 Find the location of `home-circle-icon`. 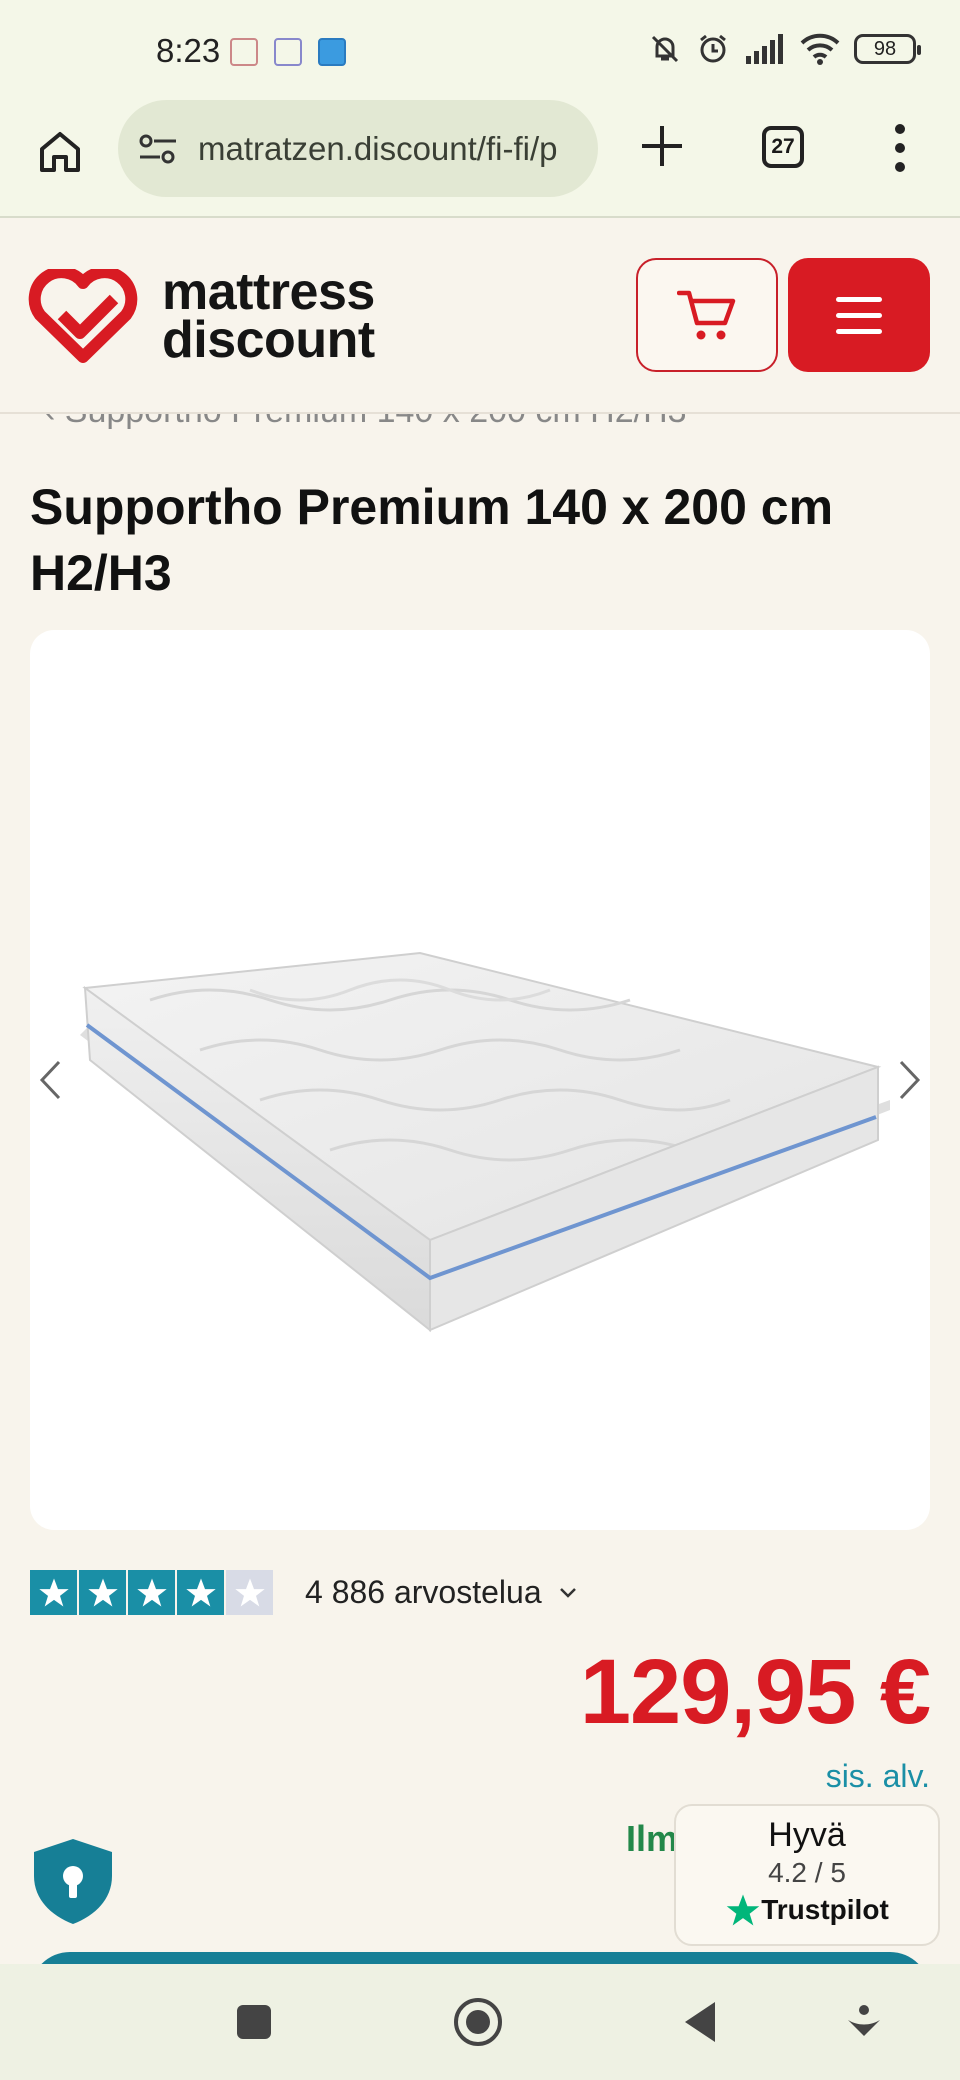

home-circle-icon is located at coordinates (478, 2022).